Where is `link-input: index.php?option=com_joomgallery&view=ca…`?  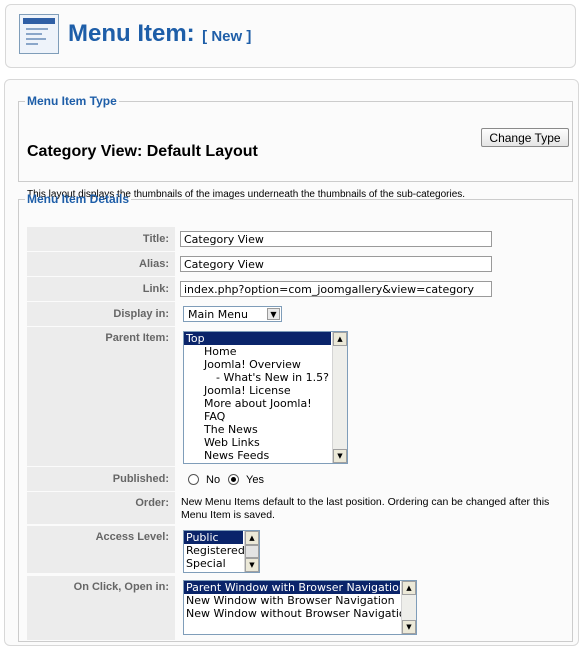
link-input: index.php?option=com_joomgallery&view=ca… is located at coordinates (336, 289).